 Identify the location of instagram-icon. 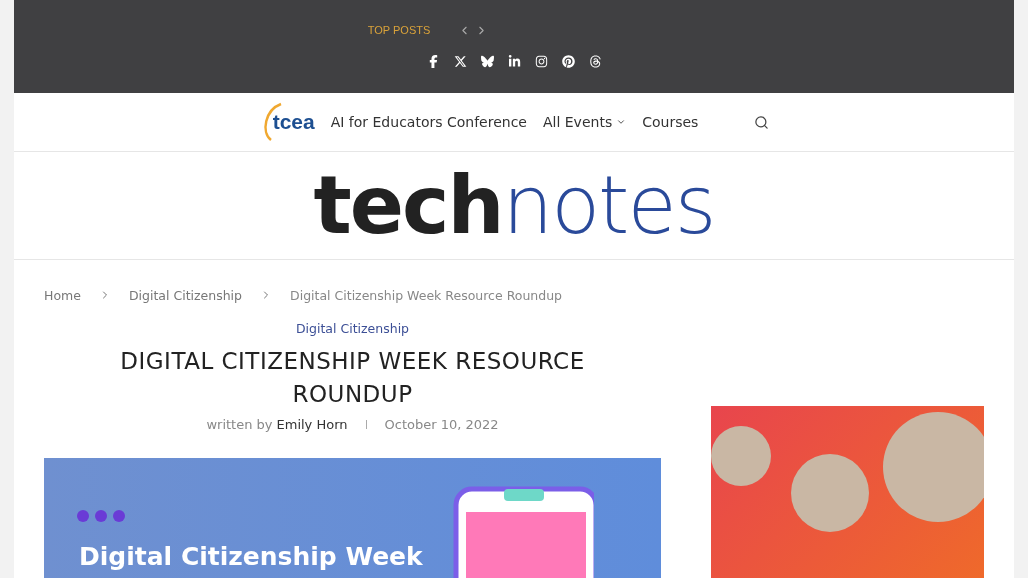
(541, 61).